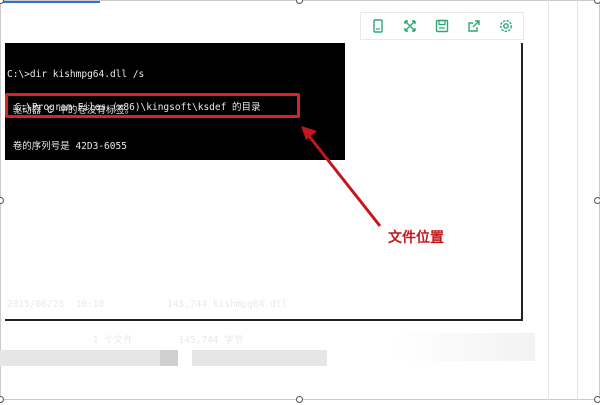 The width and height of the screenshot is (600, 405). I want to click on annotation-label: 文件位置, so click(416, 238).